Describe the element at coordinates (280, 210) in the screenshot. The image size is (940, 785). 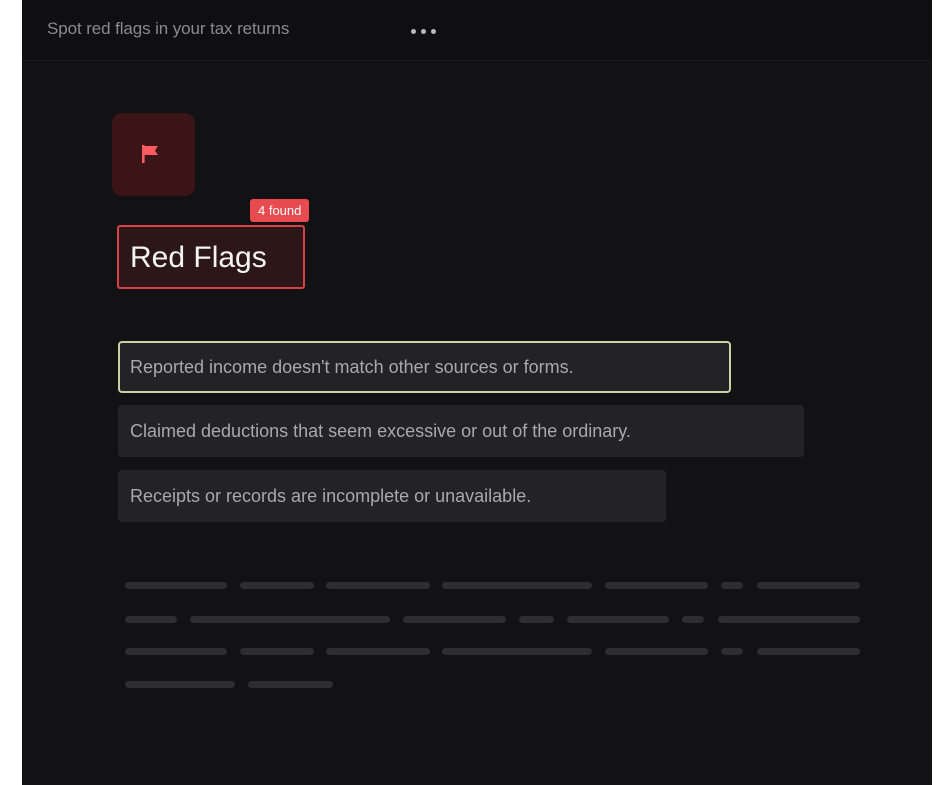
I see `found-count-badge: 4 found` at that location.